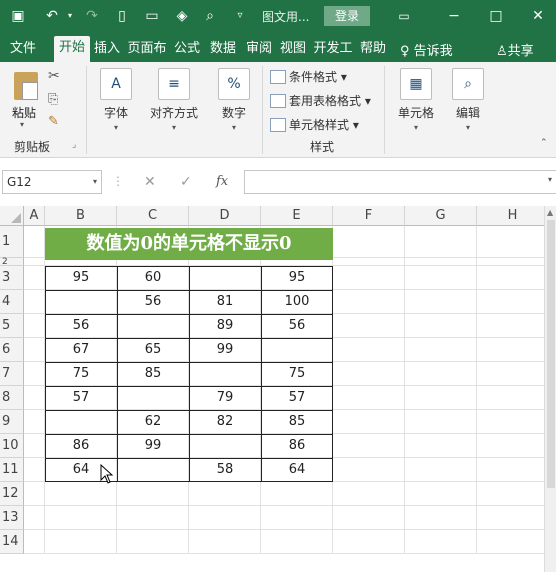  I want to click on row-header: 9, so click(12, 422).